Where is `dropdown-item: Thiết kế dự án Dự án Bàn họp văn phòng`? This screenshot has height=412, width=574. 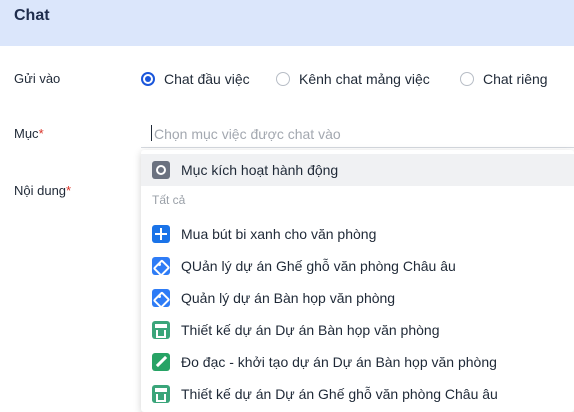 dropdown-item: Thiết kế dự án Dự án Bàn họp văn phòng is located at coordinates (357, 330).